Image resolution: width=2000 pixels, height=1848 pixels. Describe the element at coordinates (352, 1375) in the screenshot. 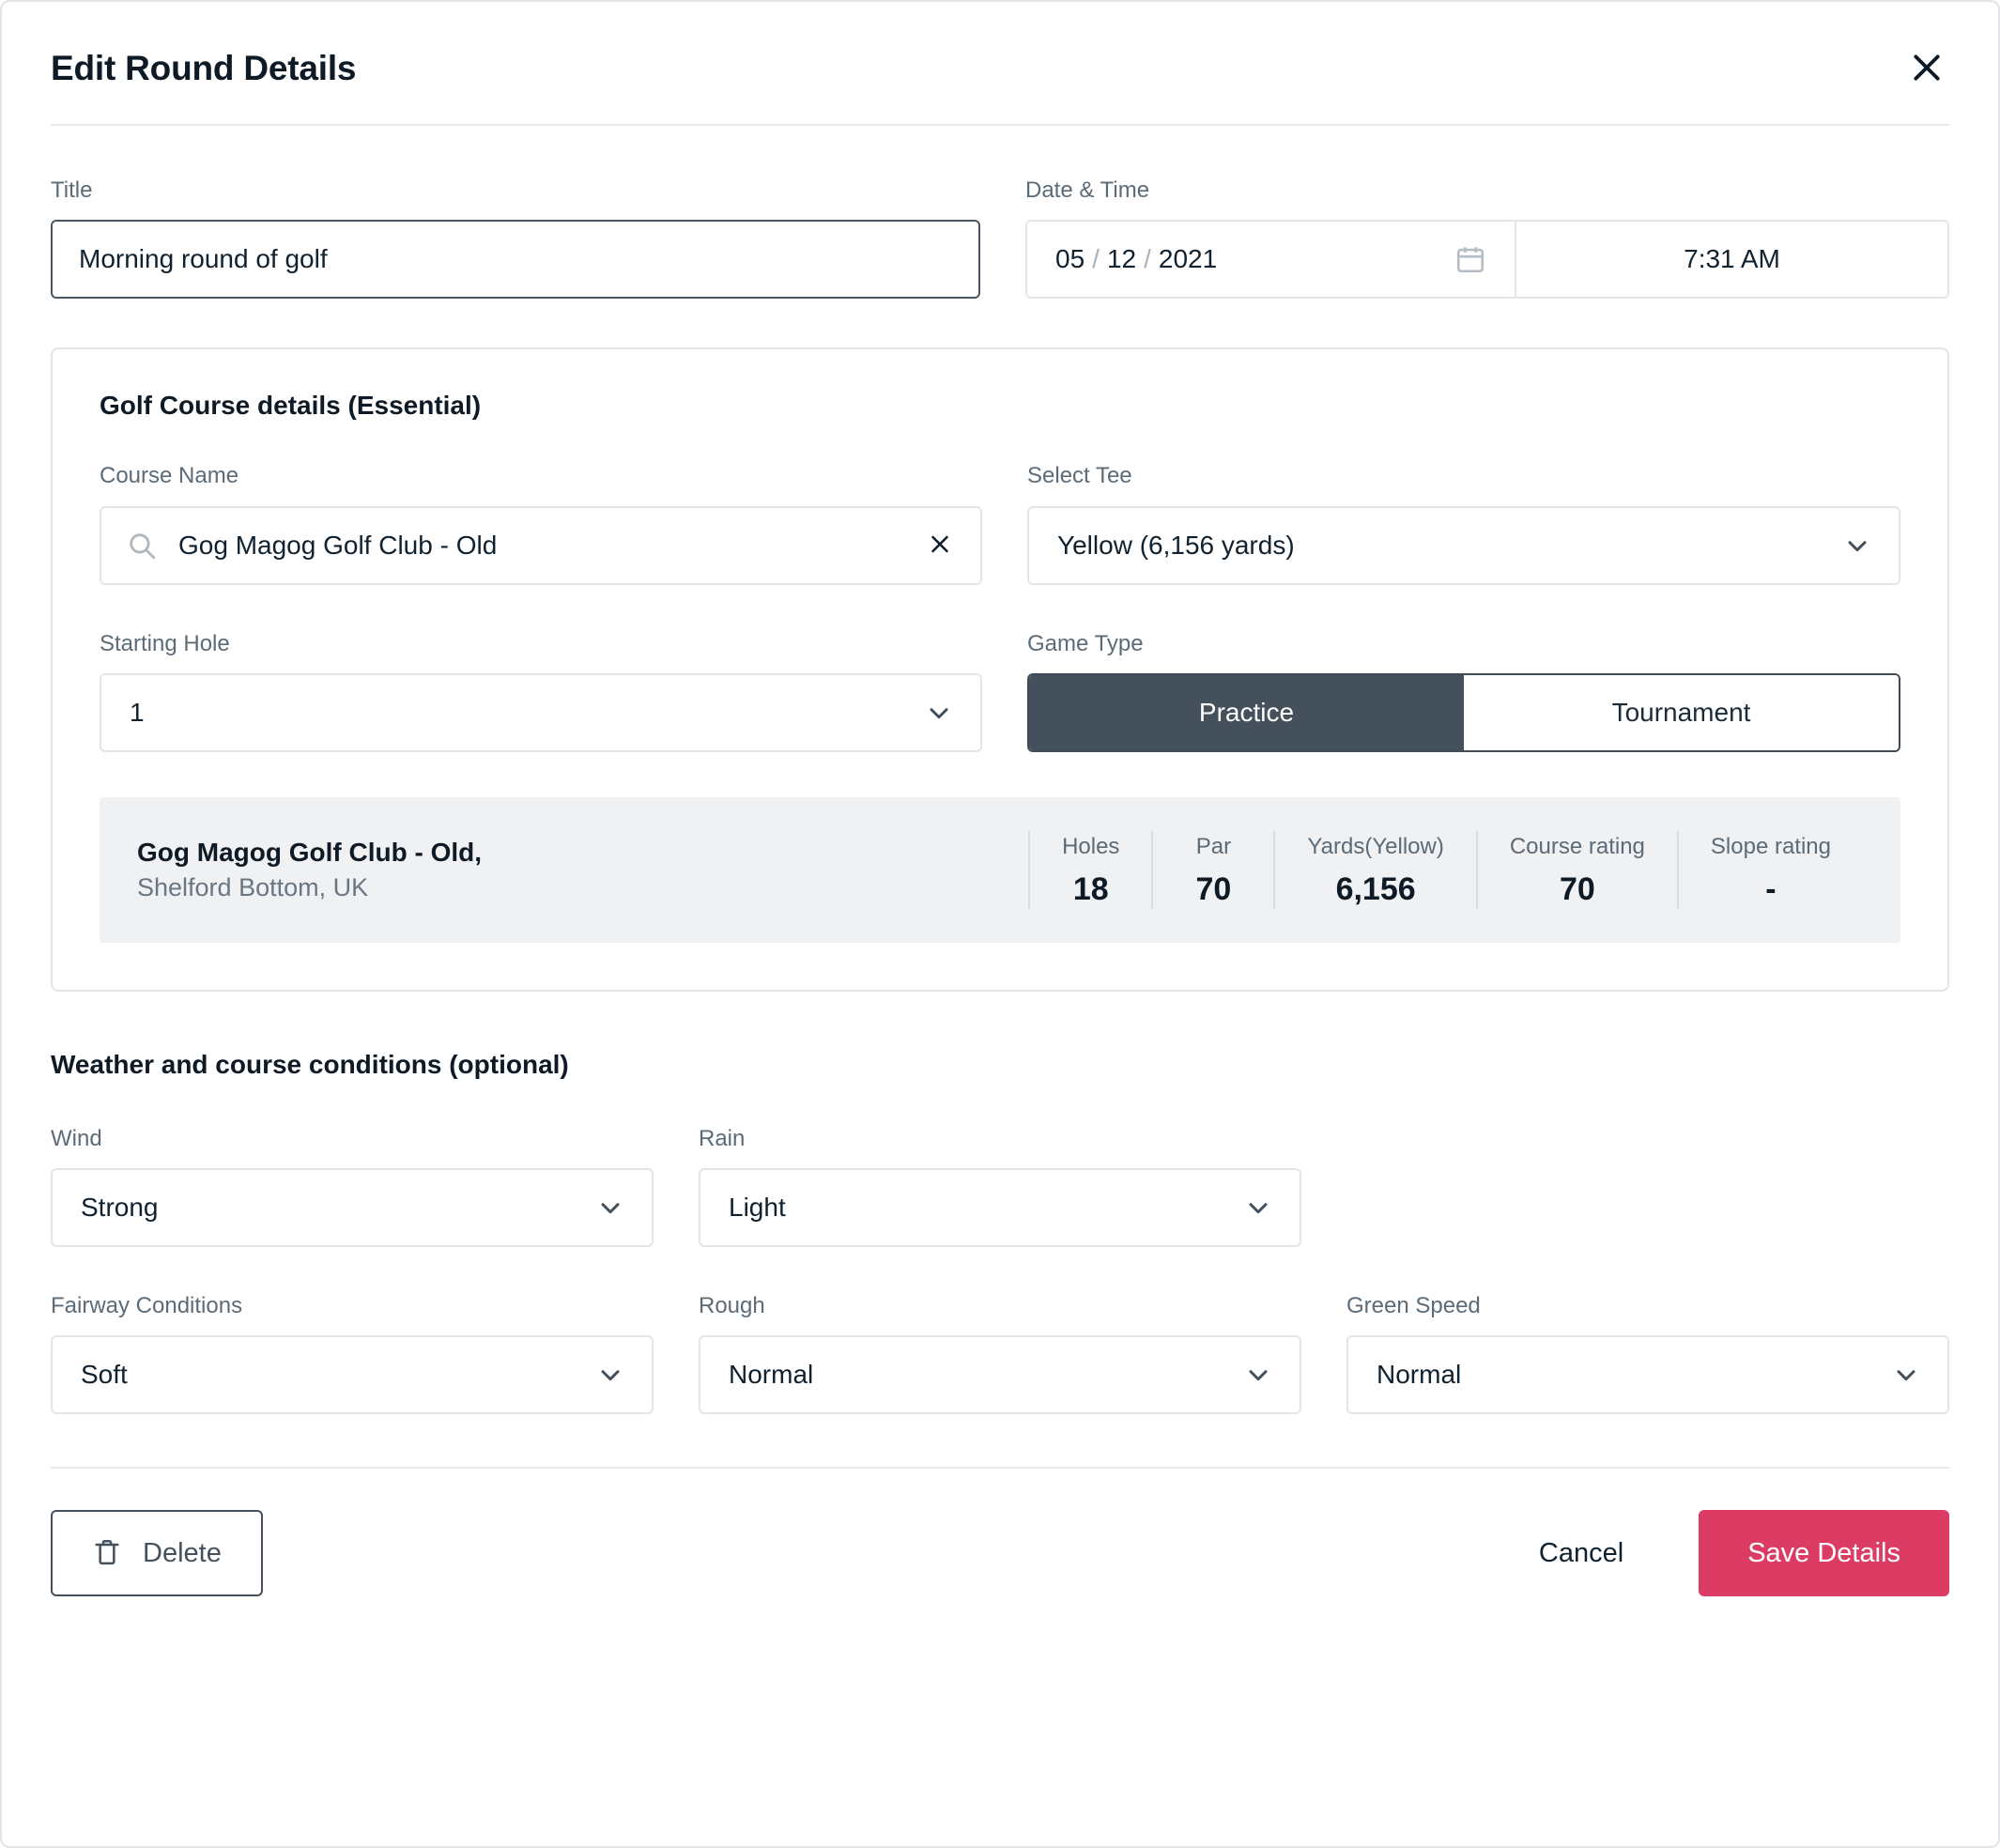

I see `fairway-conditions-dropdown: Soft` at that location.